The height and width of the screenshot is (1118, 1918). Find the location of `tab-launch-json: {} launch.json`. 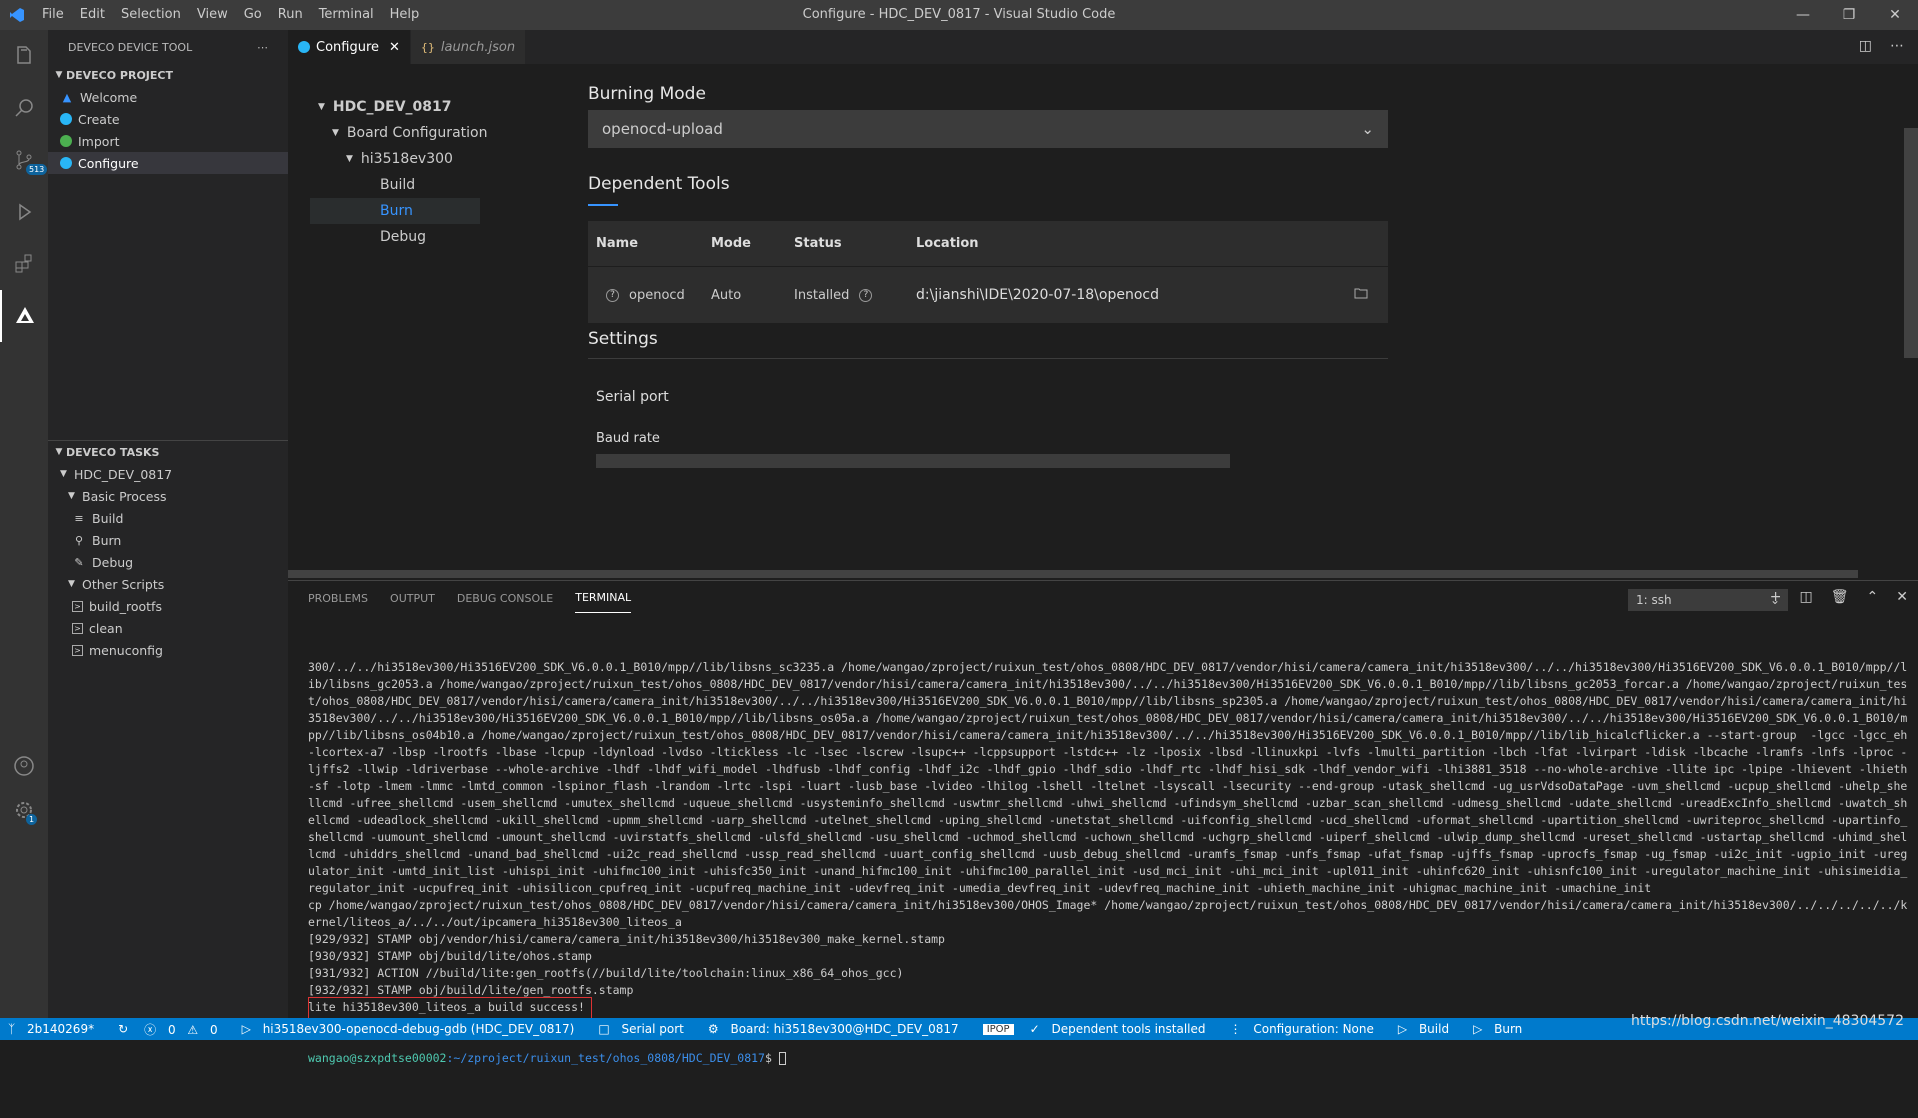

tab-launch-json: {} launch.json is located at coordinates (468, 47).